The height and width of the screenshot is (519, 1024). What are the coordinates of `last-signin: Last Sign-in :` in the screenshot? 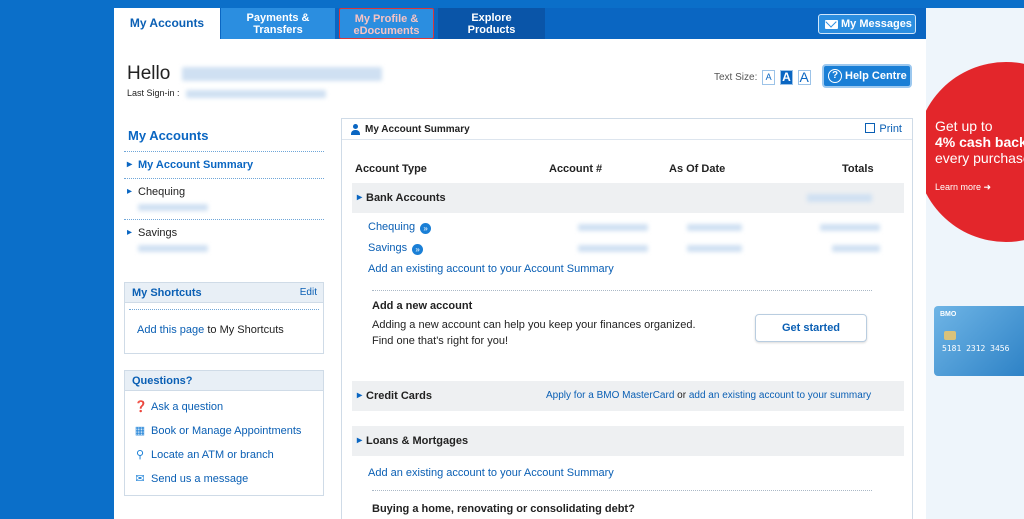 It's located at (227, 93).